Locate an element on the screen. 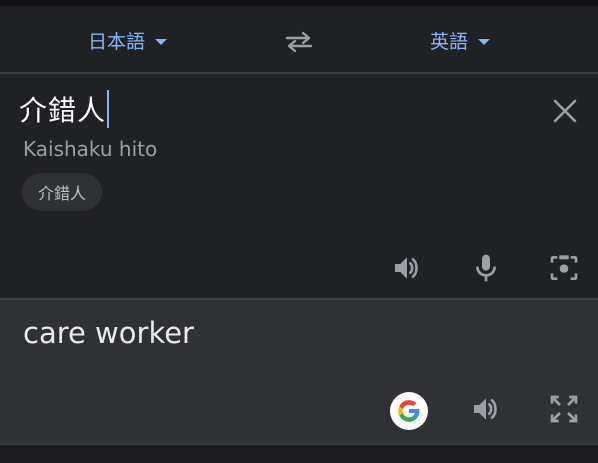 This screenshot has width=598, height=463. clear-button is located at coordinates (565, 111).